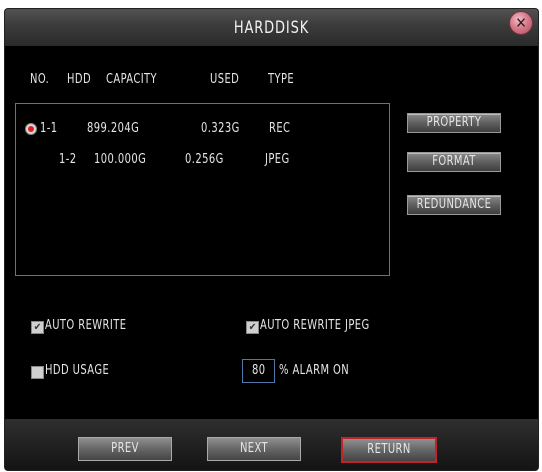  What do you see at coordinates (132, 79) in the screenshot?
I see `column-header-capacity: CAPACITY` at bounding box center [132, 79].